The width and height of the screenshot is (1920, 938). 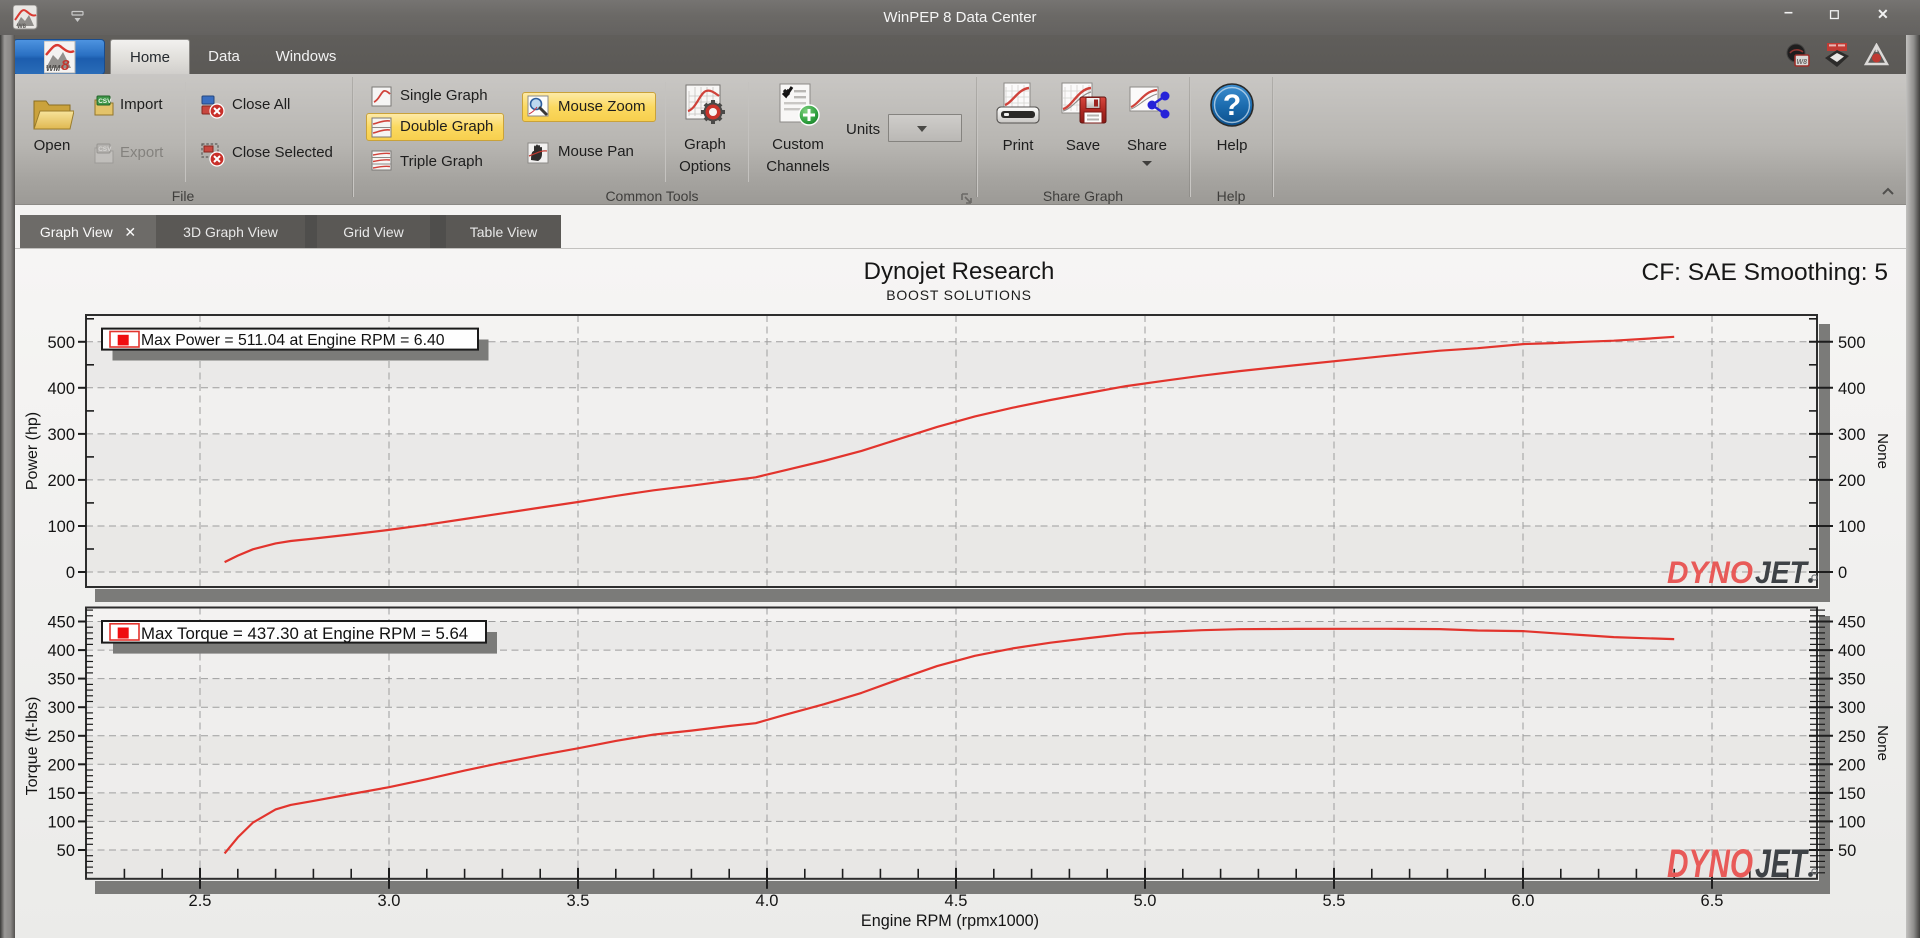 I want to click on svg-text: CF: SAE Smoothing: 5, so click(x=1765, y=272).